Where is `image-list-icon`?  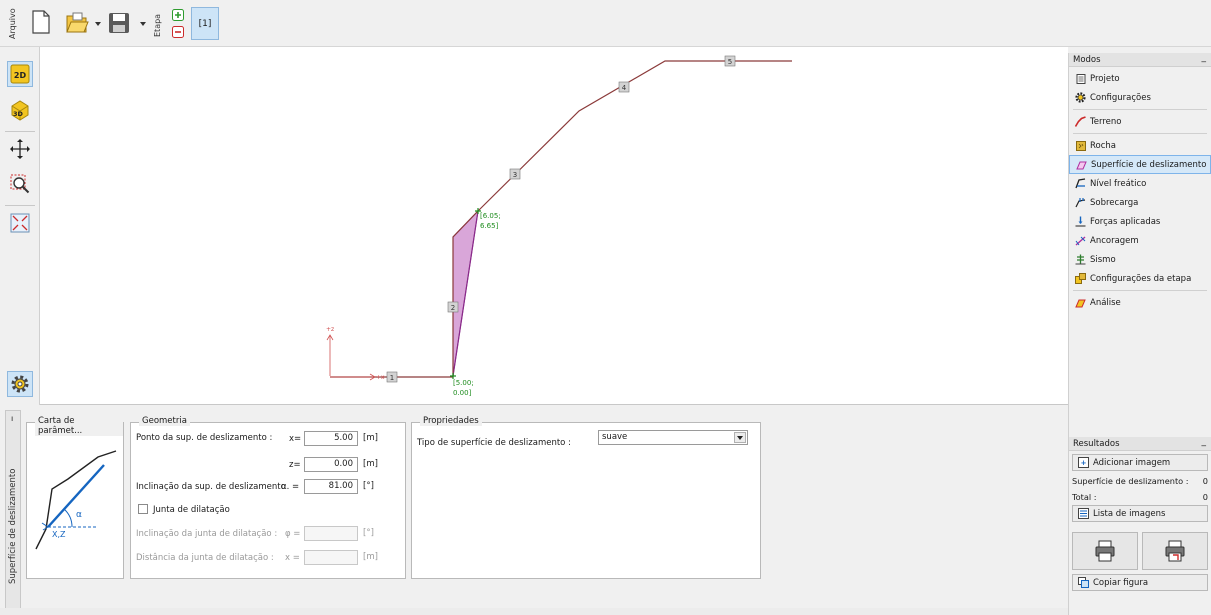
image-list-icon is located at coordinates (1083, 513).